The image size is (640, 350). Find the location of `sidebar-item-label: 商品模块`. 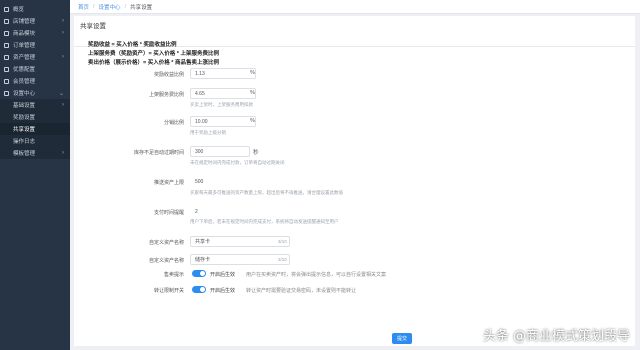

sidebar-item-label: 商品模块 is located at coordinates (24, 34).